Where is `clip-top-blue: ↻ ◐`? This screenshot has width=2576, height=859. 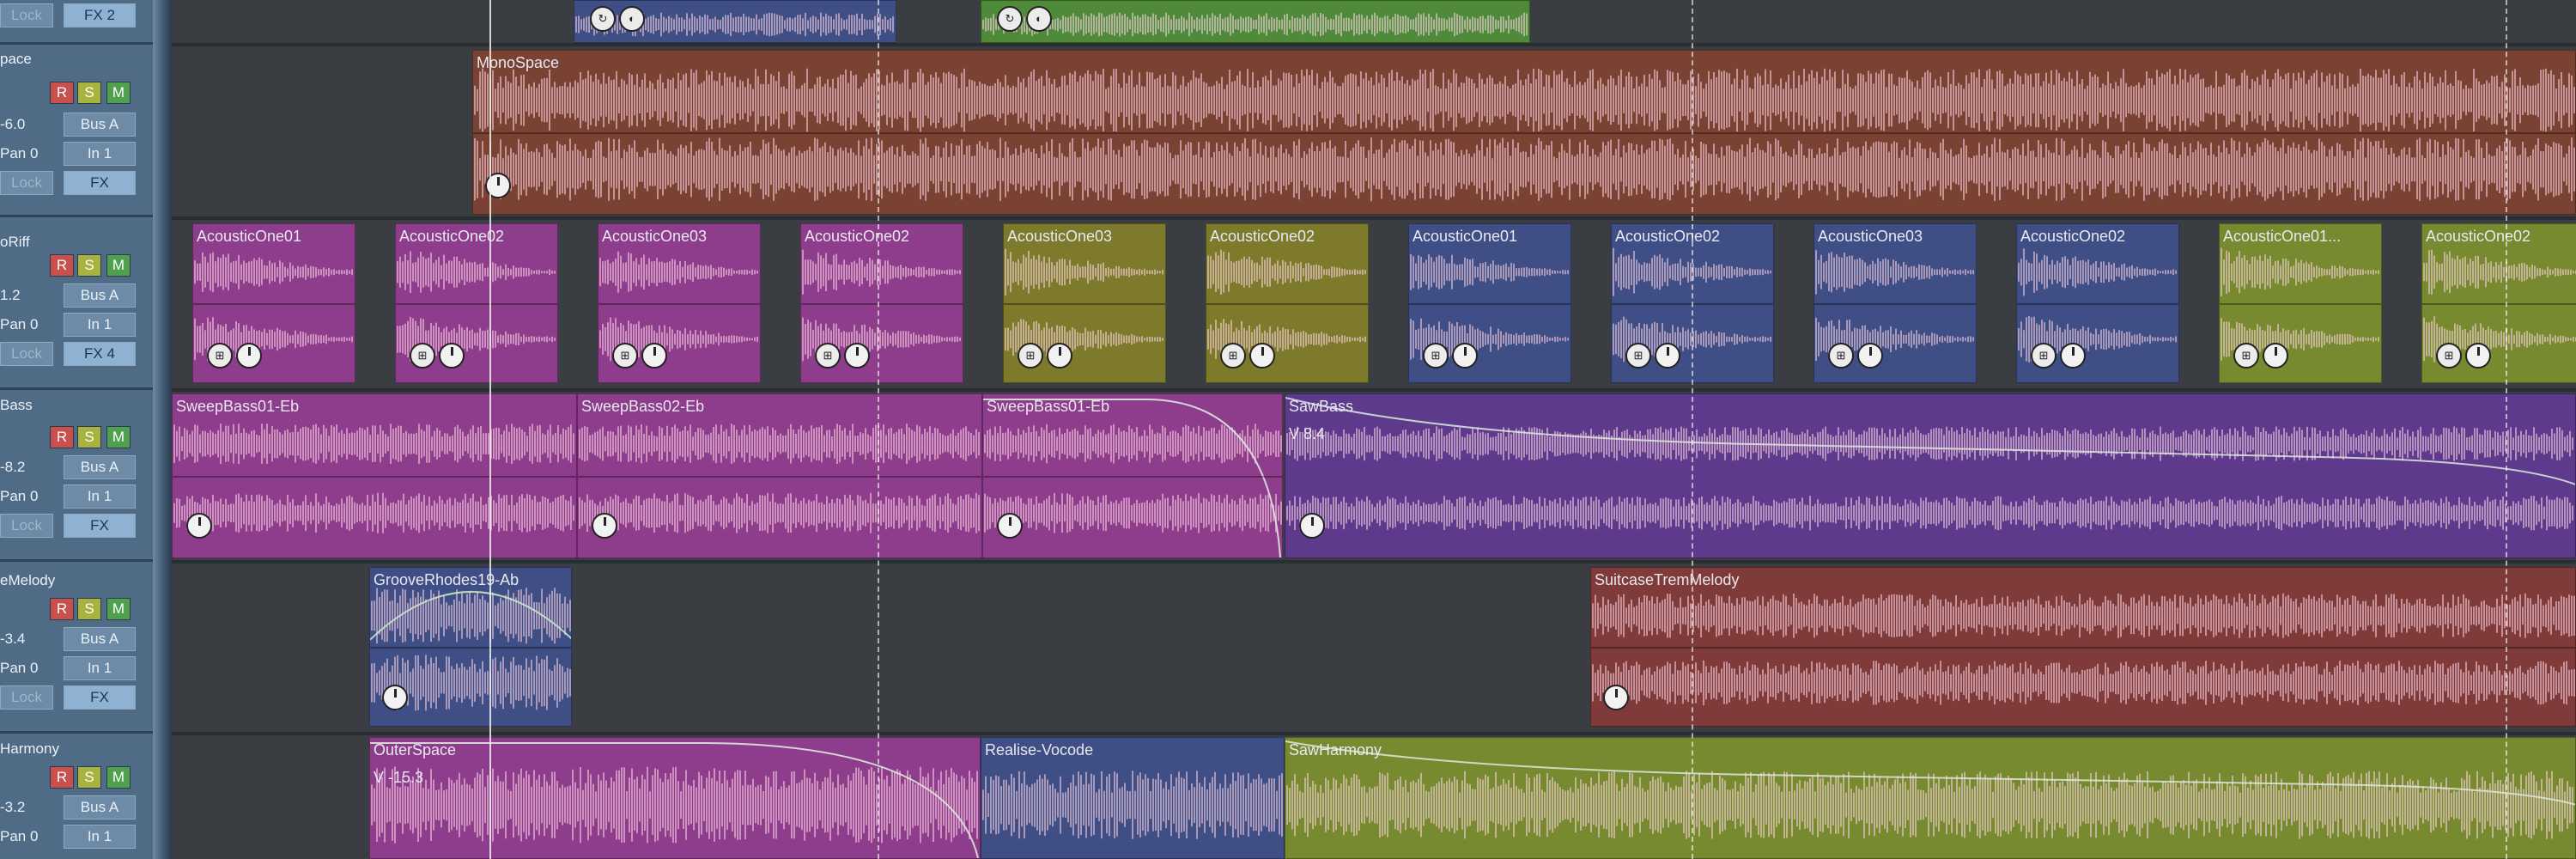 clip-top-blue: ↻ ◐ is located at coordinates (735, 22).